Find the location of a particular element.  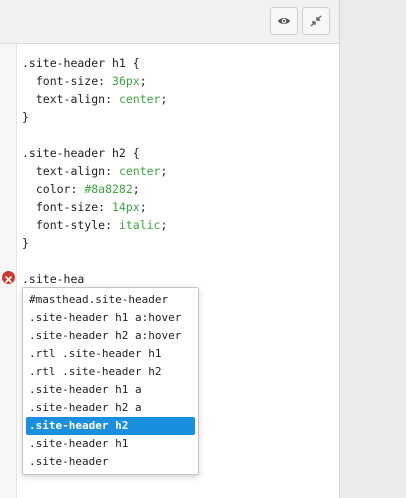

collapse-icon is located at coordinates (316, 21).